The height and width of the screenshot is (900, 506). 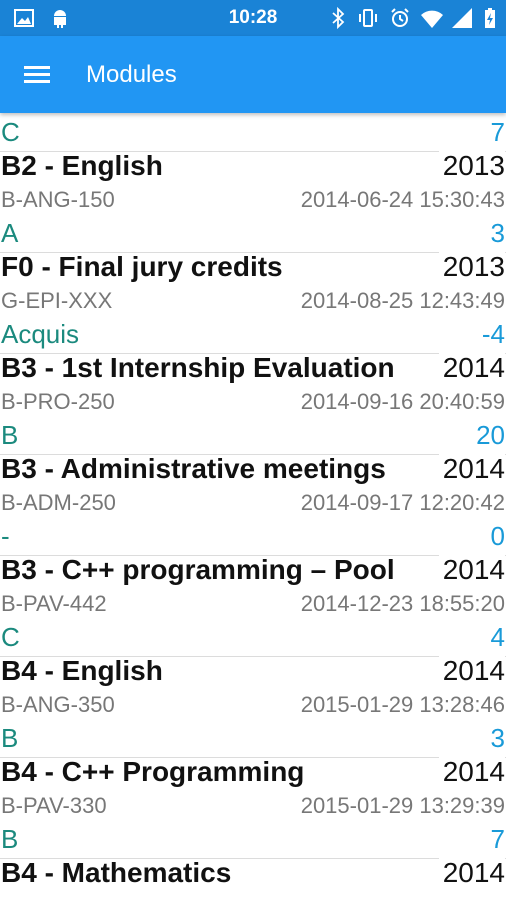 What do you see at coordinates (58, 401) in the screenshot?
I see `module-code: B-PRO-250` at bounding box center [58, 401].